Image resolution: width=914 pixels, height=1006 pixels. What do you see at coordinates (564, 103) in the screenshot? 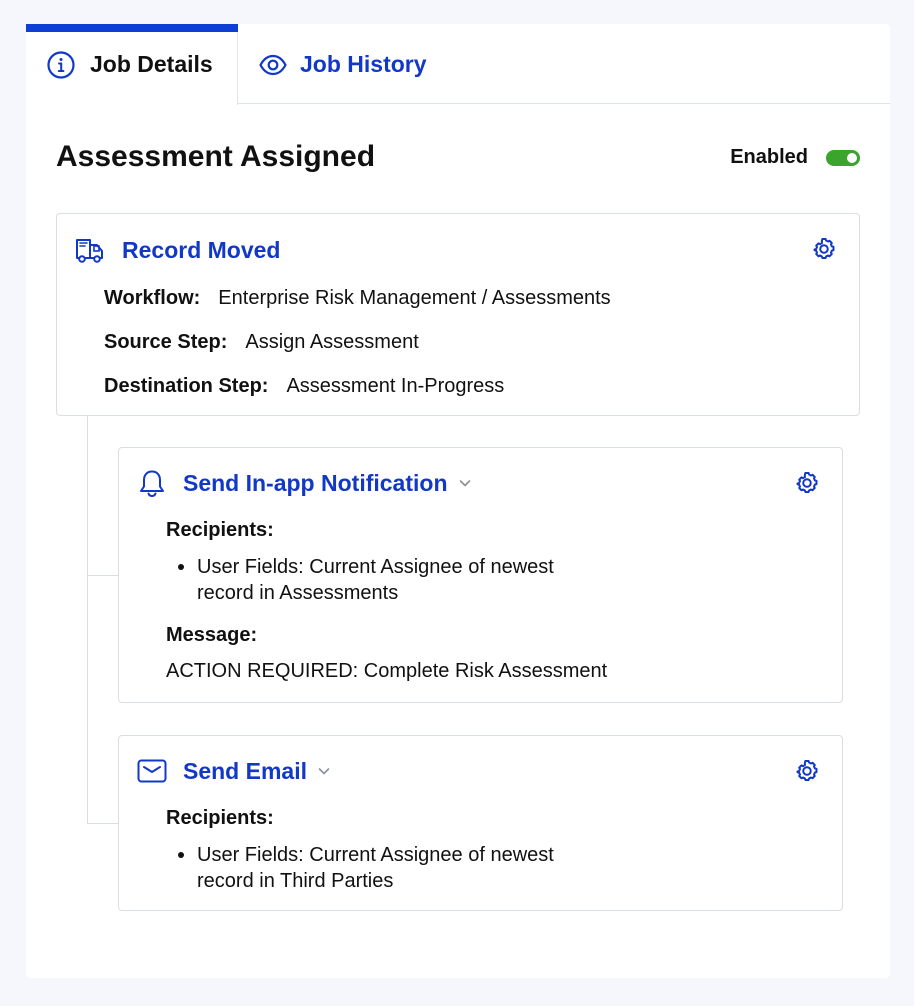
I see `tab-divider` at bounding box center [564, 103].